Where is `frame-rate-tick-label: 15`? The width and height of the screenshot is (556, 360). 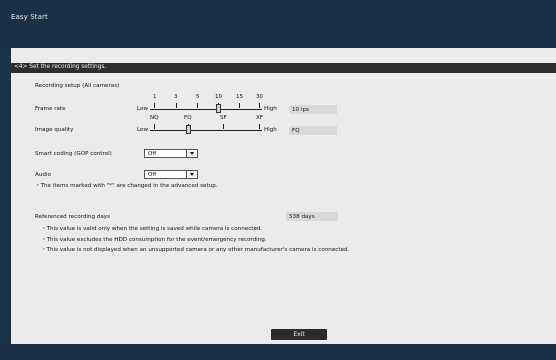
frame-rate-tick-label: 15 is located at coordinates (240, 97).